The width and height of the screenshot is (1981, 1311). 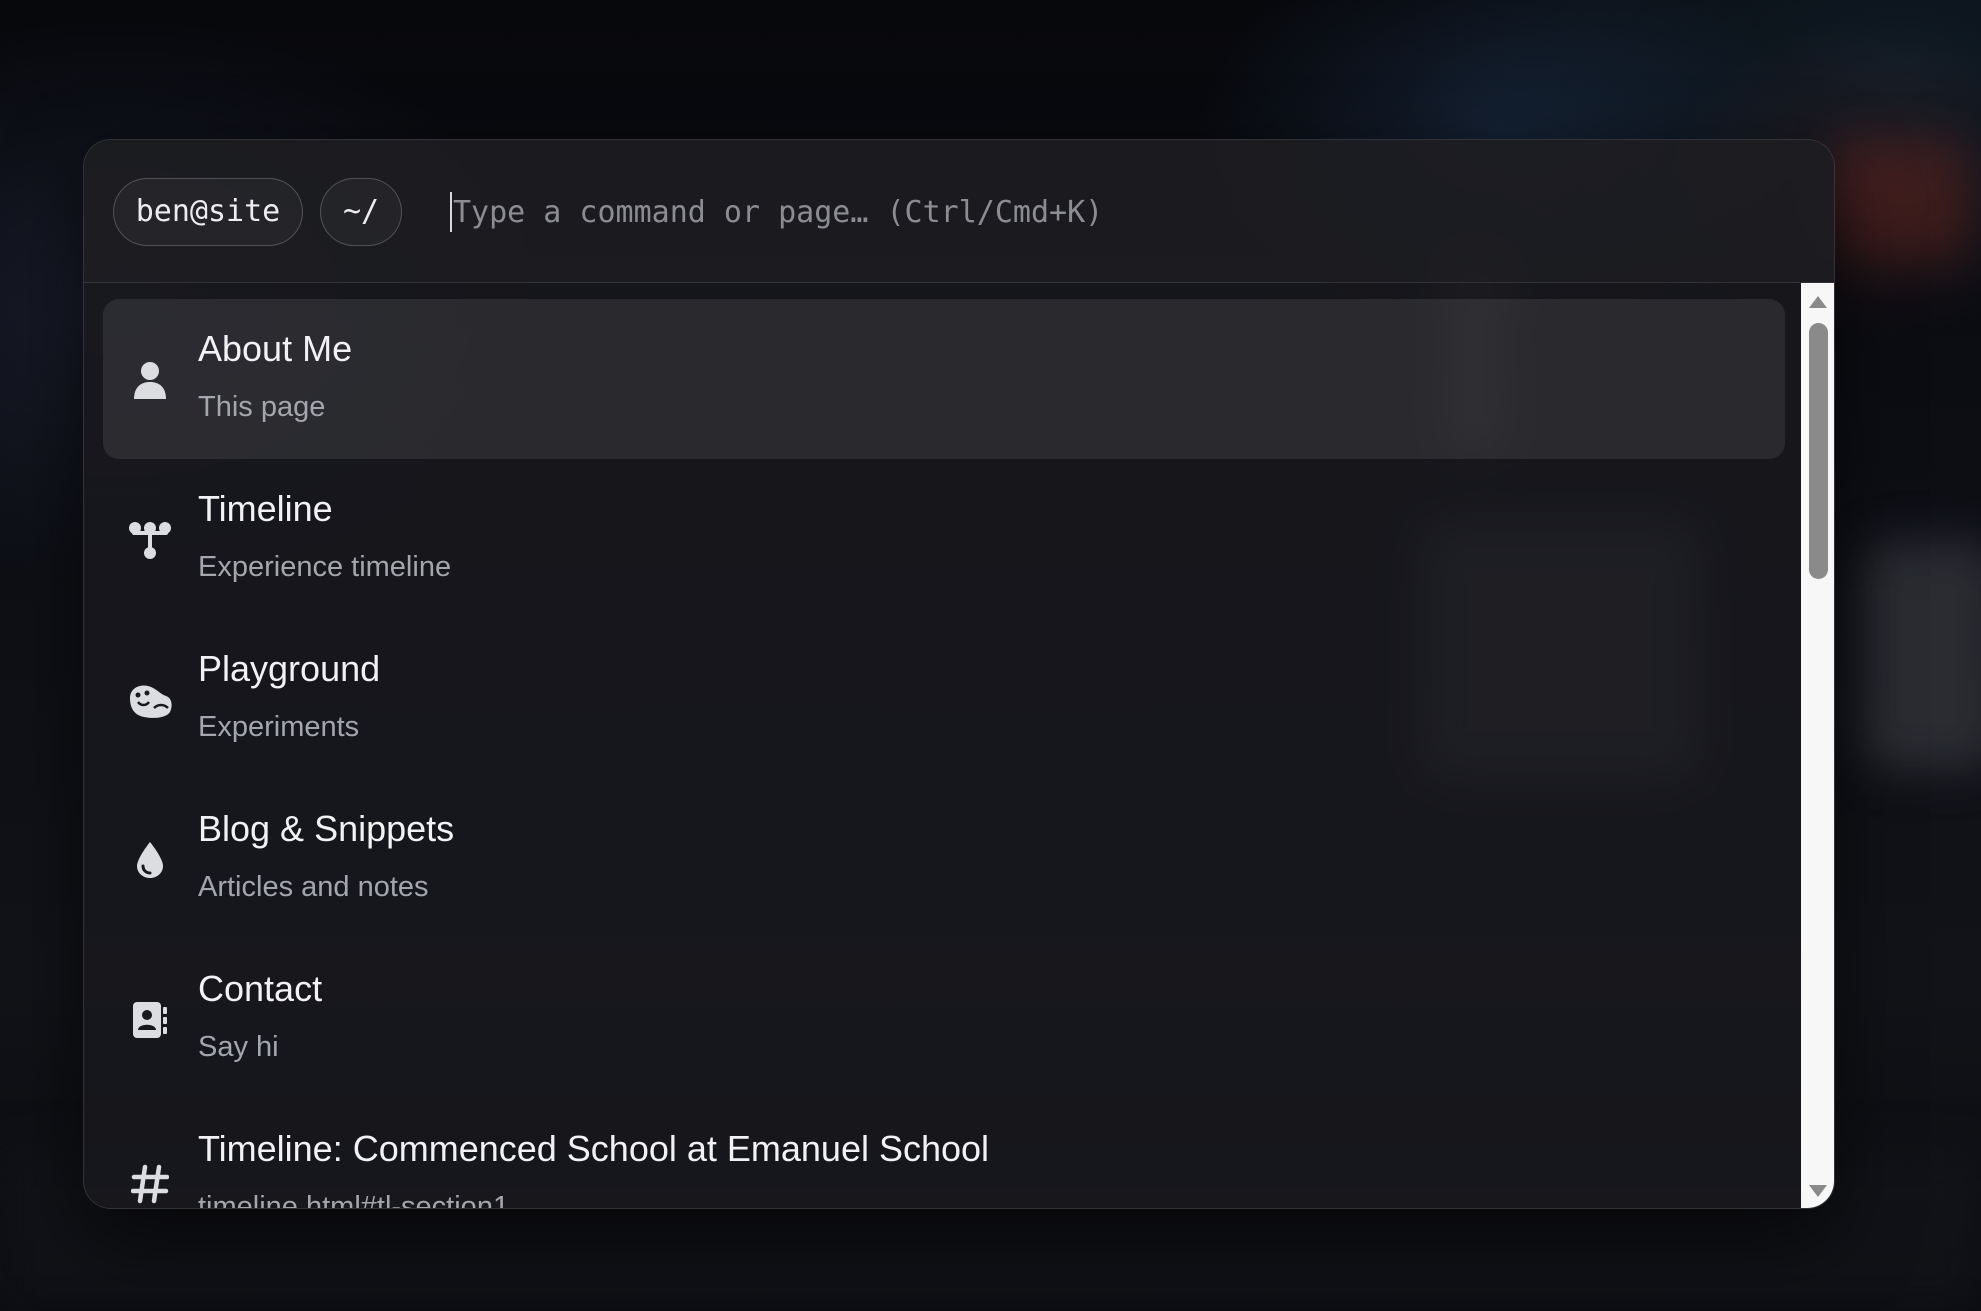 I want to click on result-item-about-me: About Me This page, so click(x=944, y=379).